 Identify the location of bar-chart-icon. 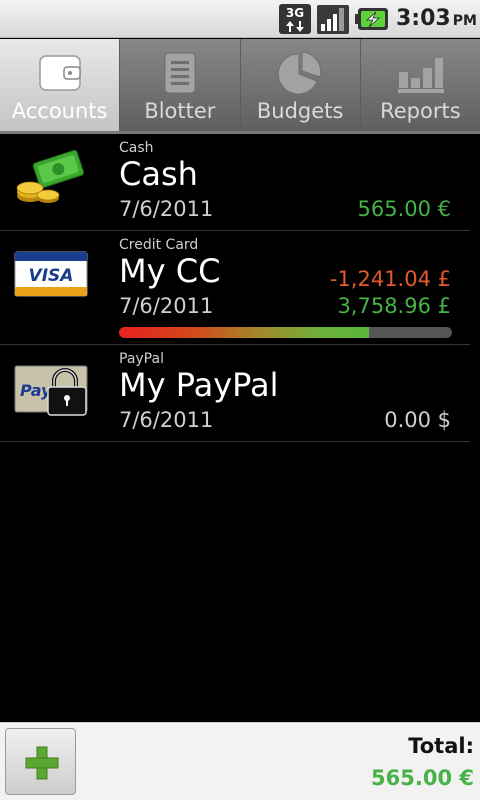
(421, 75).